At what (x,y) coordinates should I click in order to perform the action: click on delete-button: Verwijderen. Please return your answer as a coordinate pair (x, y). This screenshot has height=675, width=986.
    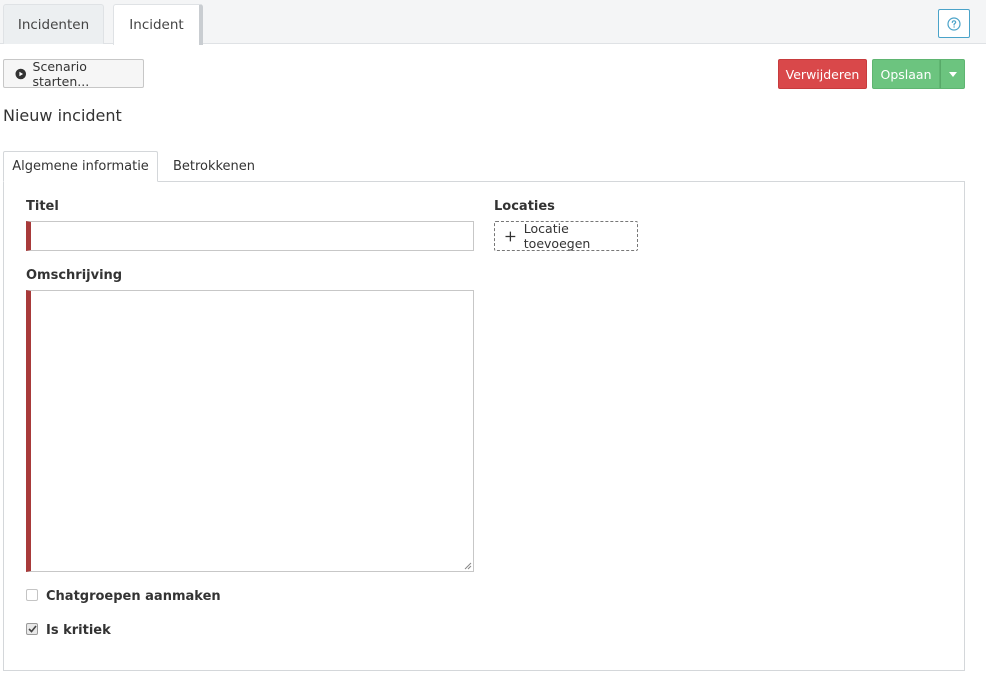
    Looking at the image, I should click on (822, 74).